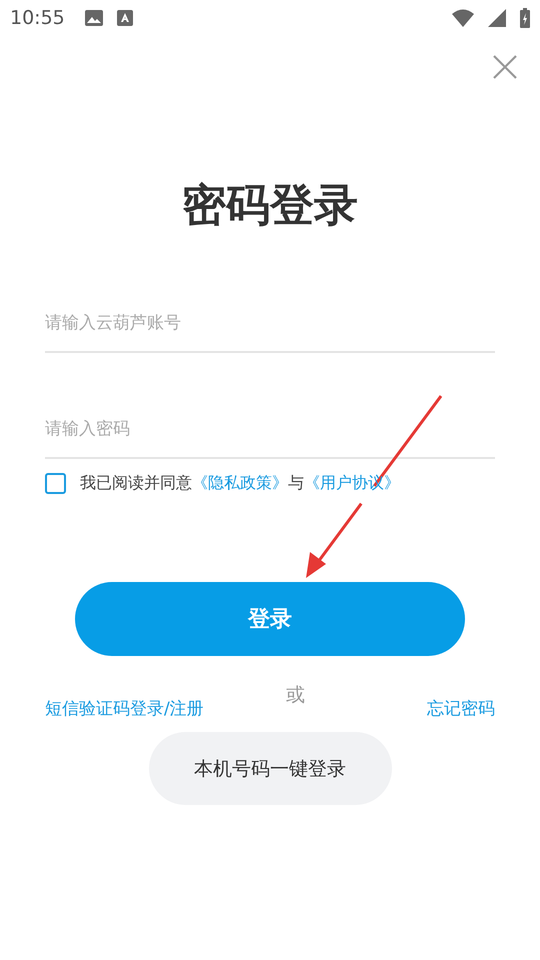 Image resolution: width=540 pixels, height=960 pixels. I want to click on forgot-password-link: 忘记密码, so click(460, 708).